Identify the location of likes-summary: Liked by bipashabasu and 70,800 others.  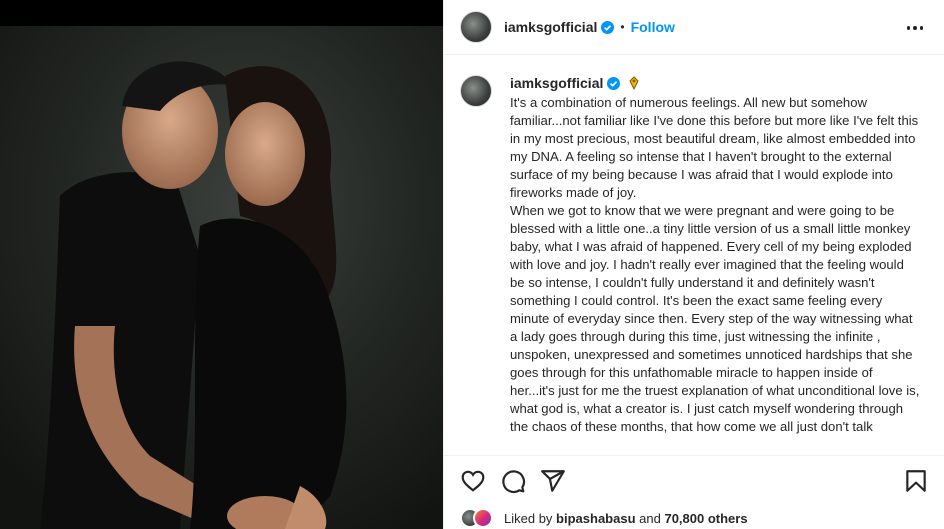
(604, 518).